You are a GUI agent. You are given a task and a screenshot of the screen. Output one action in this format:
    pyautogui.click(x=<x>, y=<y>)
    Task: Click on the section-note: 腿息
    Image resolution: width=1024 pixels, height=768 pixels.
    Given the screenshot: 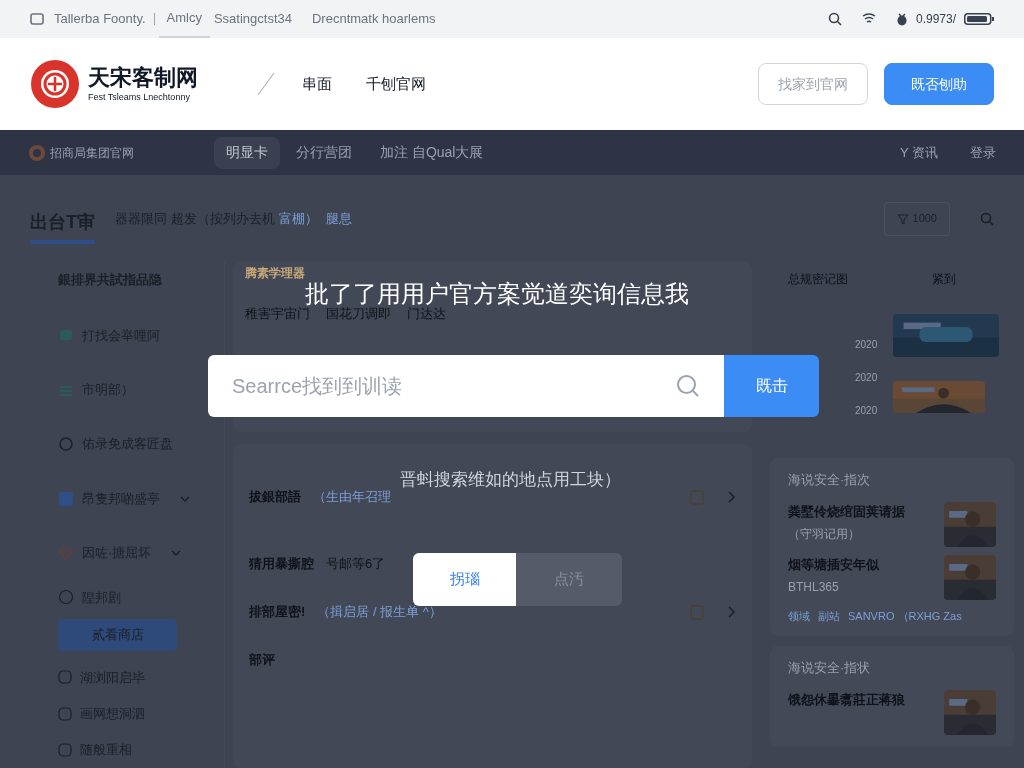 What is the action you would take?
    pyautogui.click(x=338, y=218)
    